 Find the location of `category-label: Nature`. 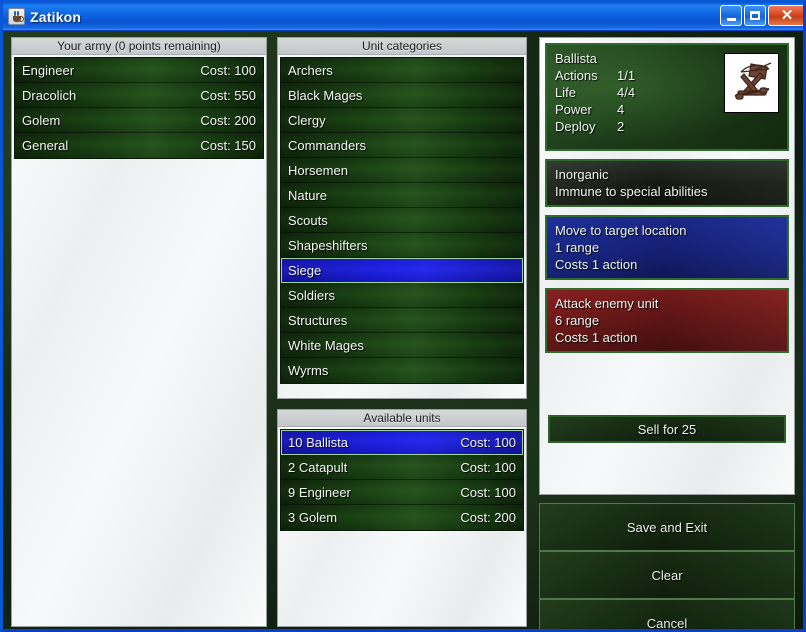

category-label: Nature is located at coordinates (308, 195).